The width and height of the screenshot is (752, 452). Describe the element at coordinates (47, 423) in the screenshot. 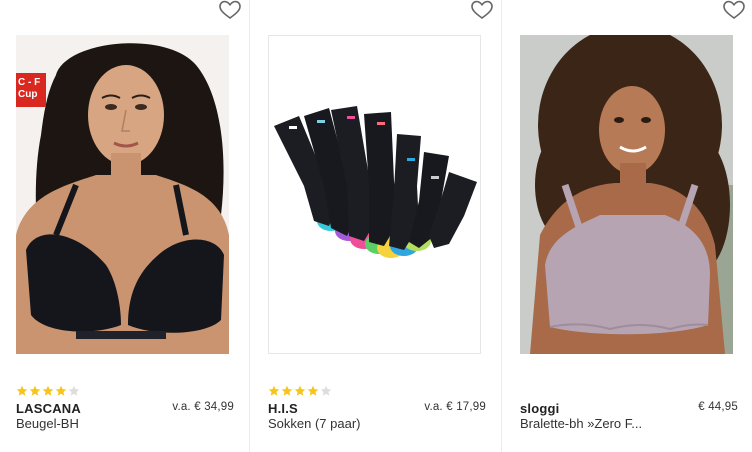

I see `product-name: Beugel-BH` at that location.